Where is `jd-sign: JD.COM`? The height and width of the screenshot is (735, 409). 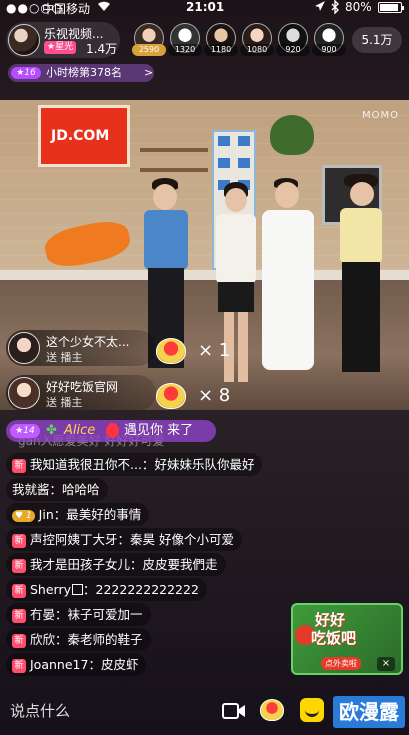 jd-sign: JD.COM is located at coordinates (84, 136).